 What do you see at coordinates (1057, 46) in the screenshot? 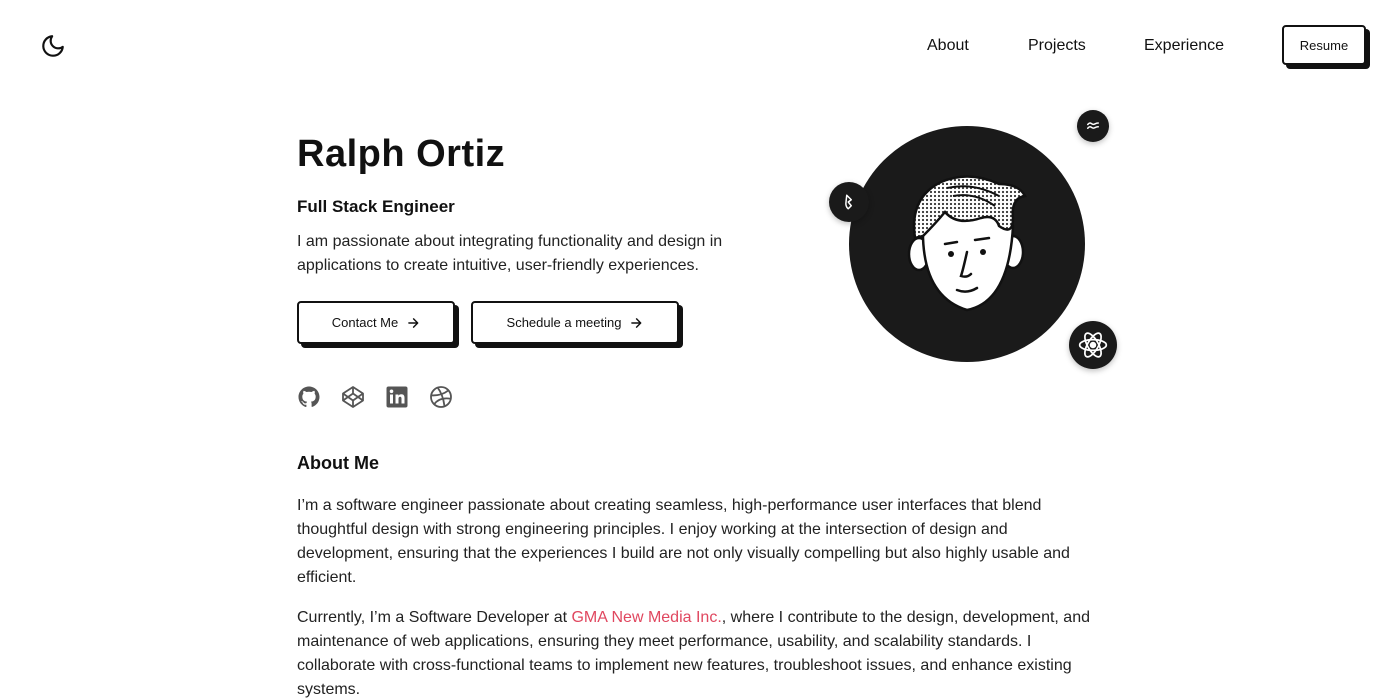
I see `nav-link-projects: Projects` at bounding box center [1057, 46].